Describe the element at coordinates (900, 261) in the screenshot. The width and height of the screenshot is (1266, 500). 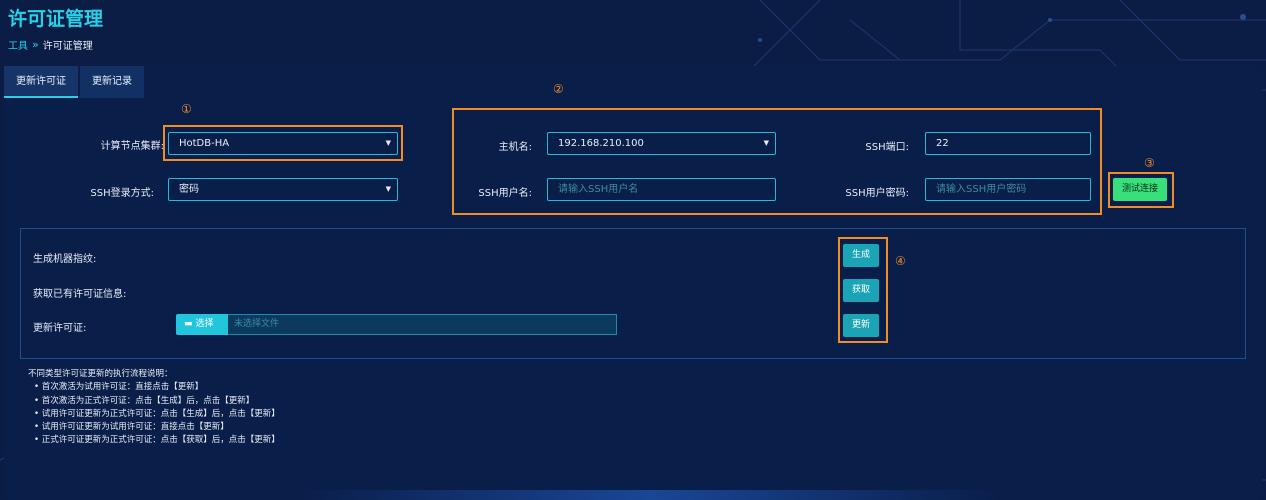
I see `annotation-marker-4: ④` at that location.